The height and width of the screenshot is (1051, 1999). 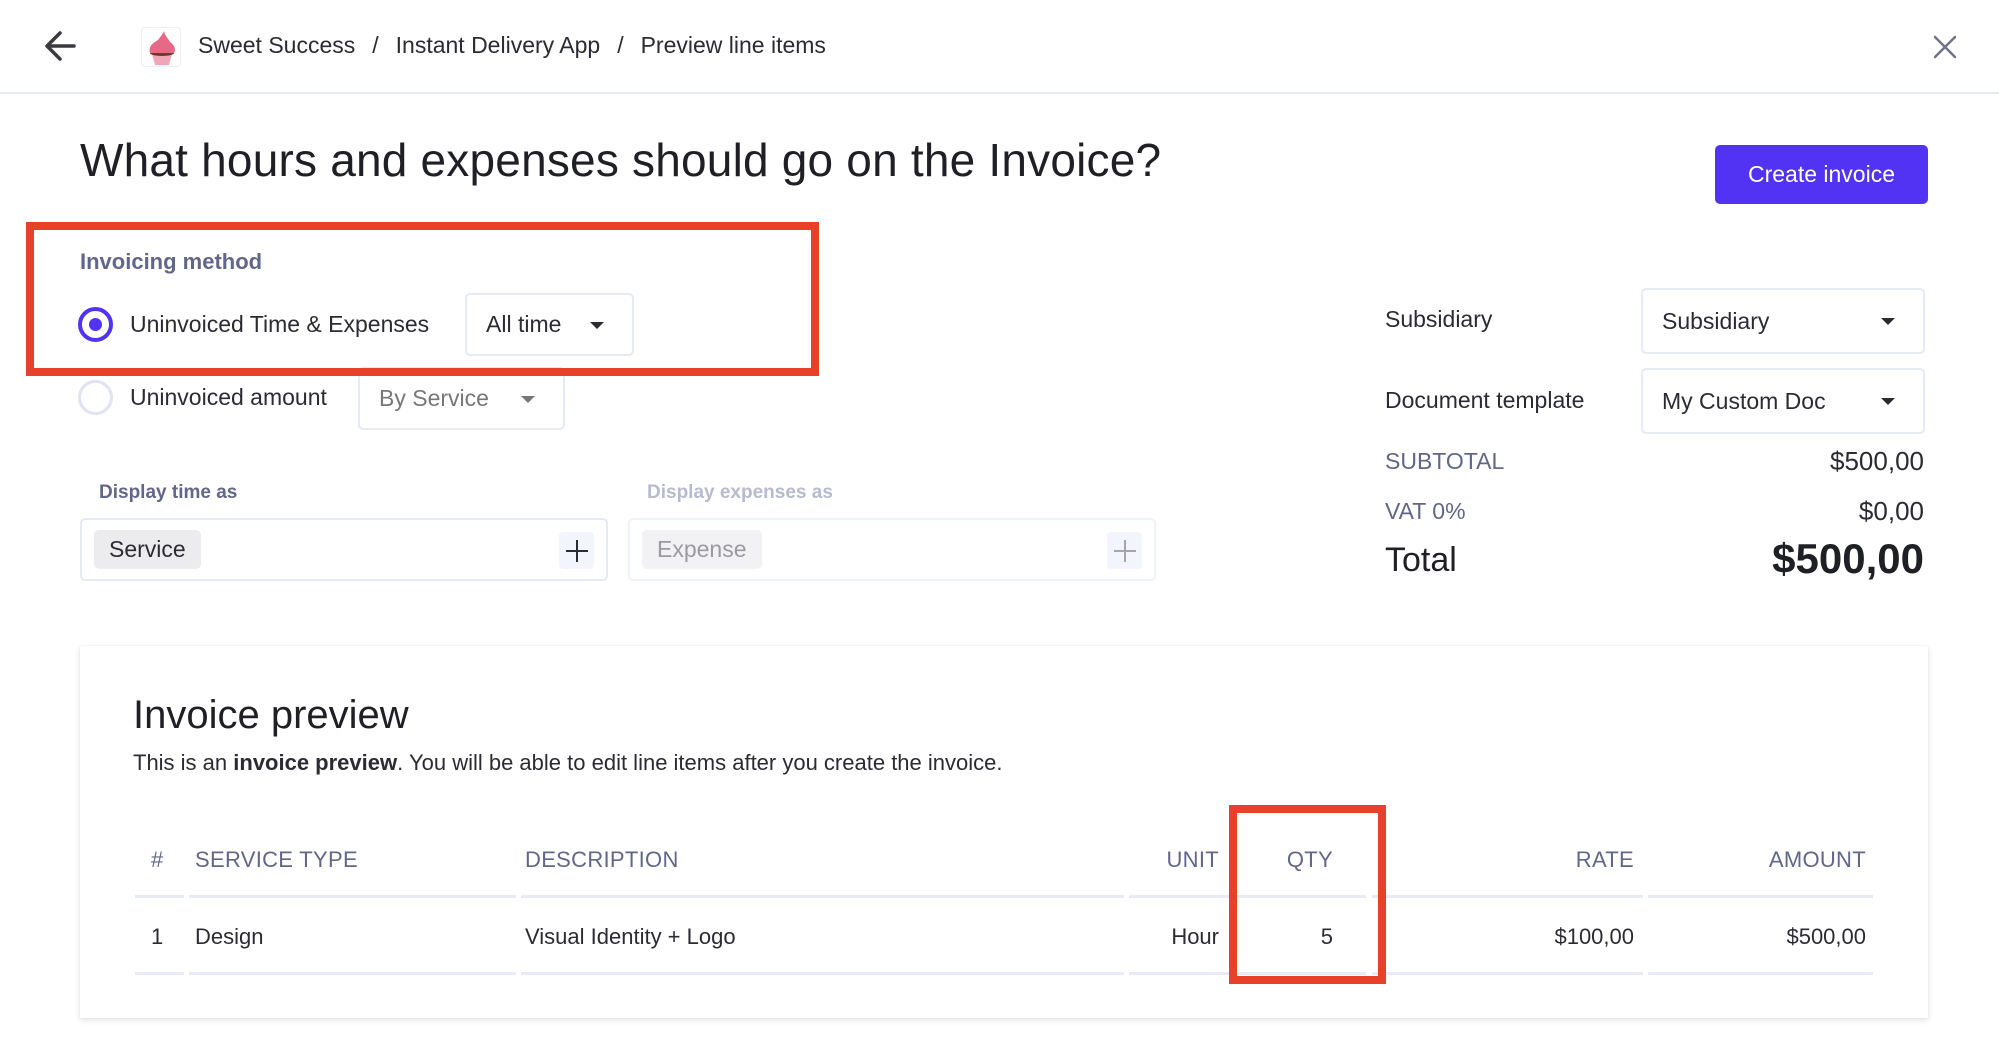 I want to click on vat-label: VAT 0%, so click(x=1425, y=511).